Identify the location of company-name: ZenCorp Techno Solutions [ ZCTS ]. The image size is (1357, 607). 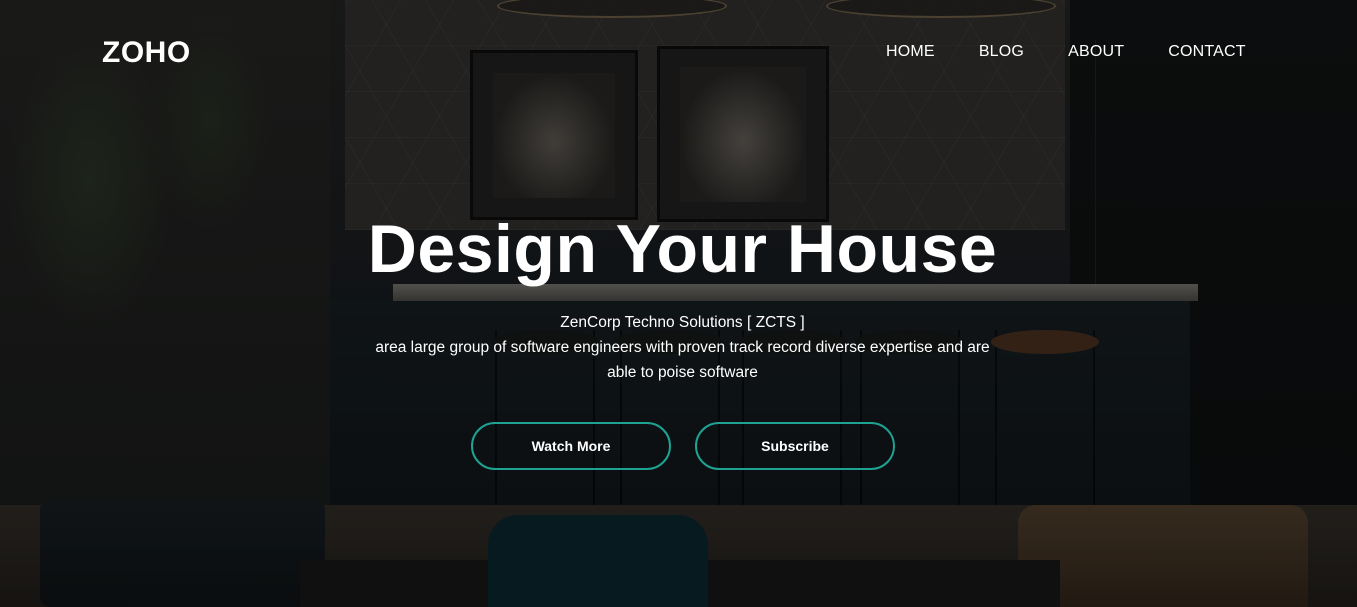
(682, 322).